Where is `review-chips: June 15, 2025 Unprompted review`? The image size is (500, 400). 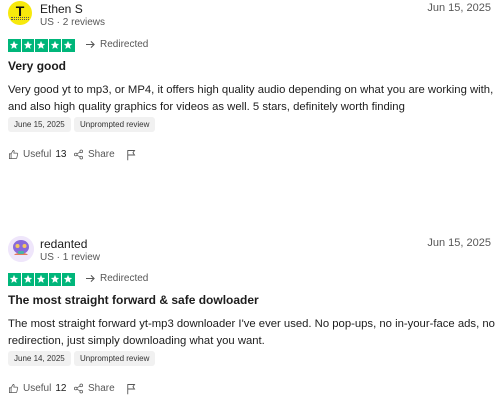
review-chips: June 15, 2025 Unprompted review is located at coordinates (108, 125).